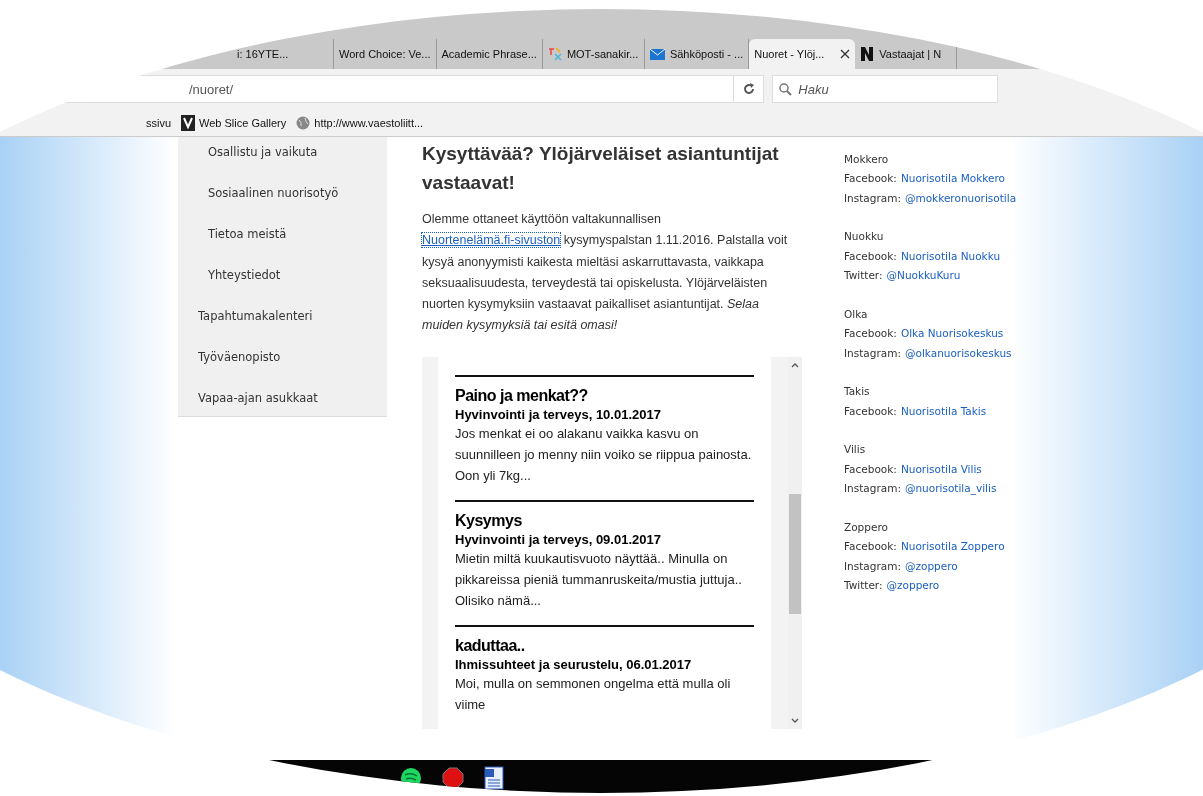  I want to click on hexagon-app-icon, so click(453, 778).